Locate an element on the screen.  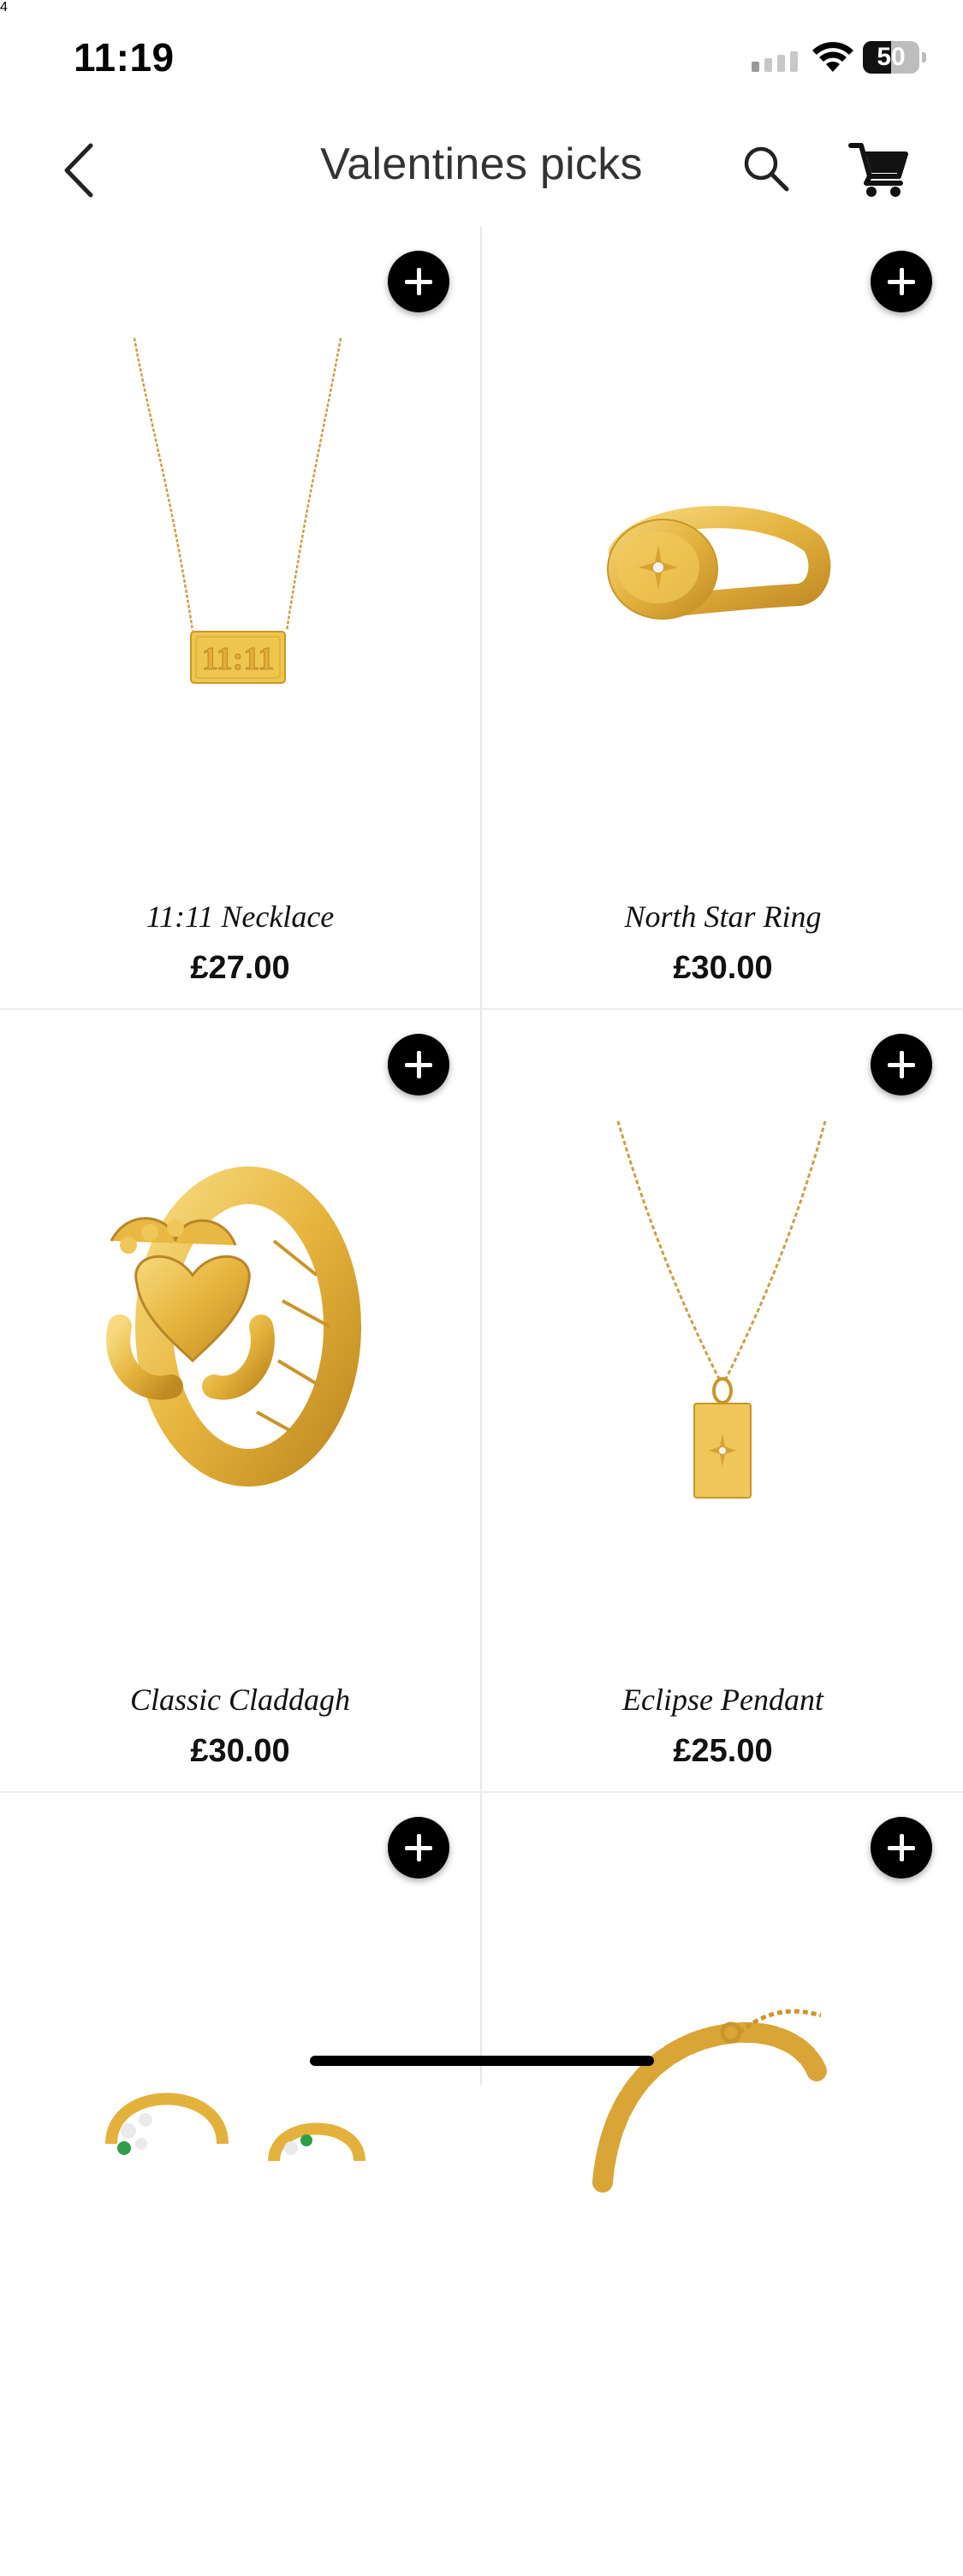
chain-bracelet-image is located at coordinates (709, 2101).